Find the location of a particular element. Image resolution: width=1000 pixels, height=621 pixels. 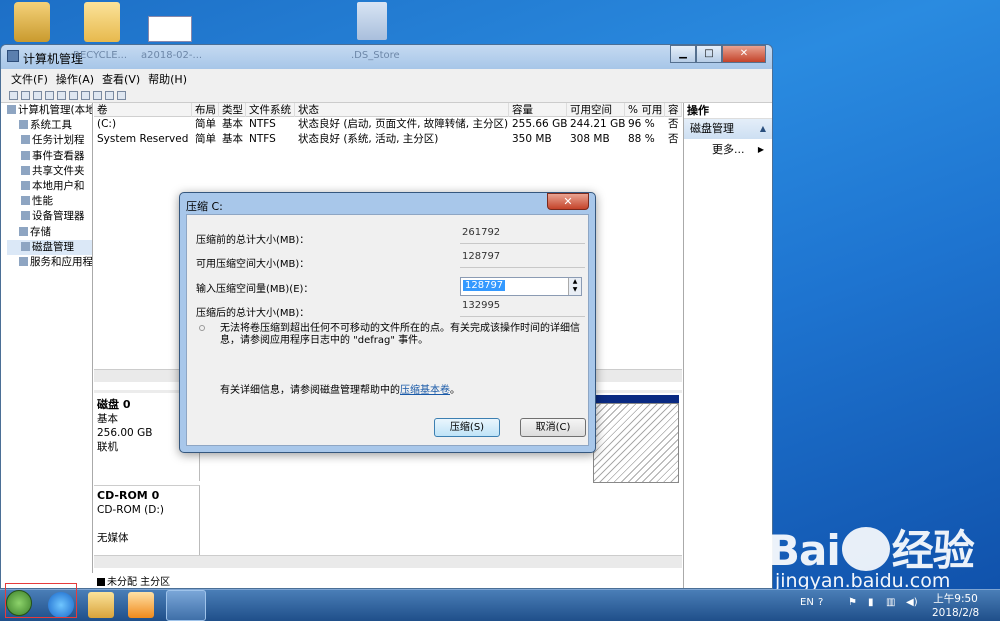

back-icon is located at coordinates (13, 95).